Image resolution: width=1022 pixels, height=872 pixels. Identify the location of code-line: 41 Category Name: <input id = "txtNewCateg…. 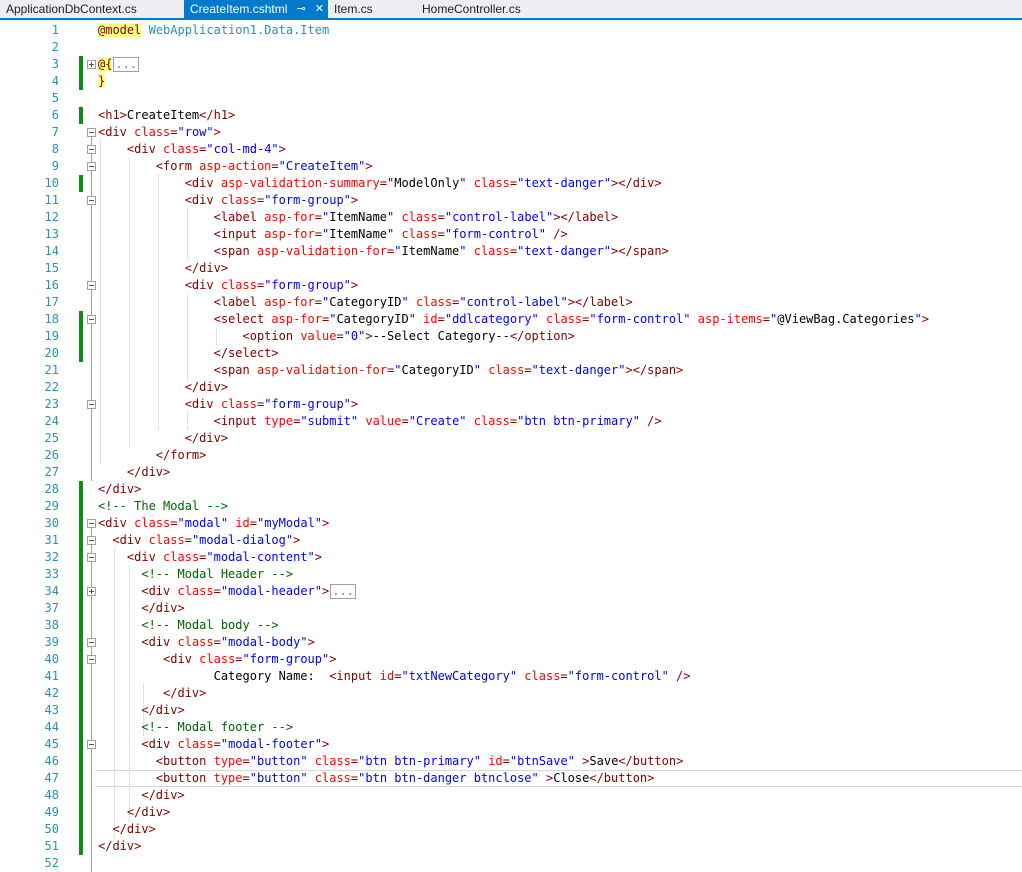
(511, 676).